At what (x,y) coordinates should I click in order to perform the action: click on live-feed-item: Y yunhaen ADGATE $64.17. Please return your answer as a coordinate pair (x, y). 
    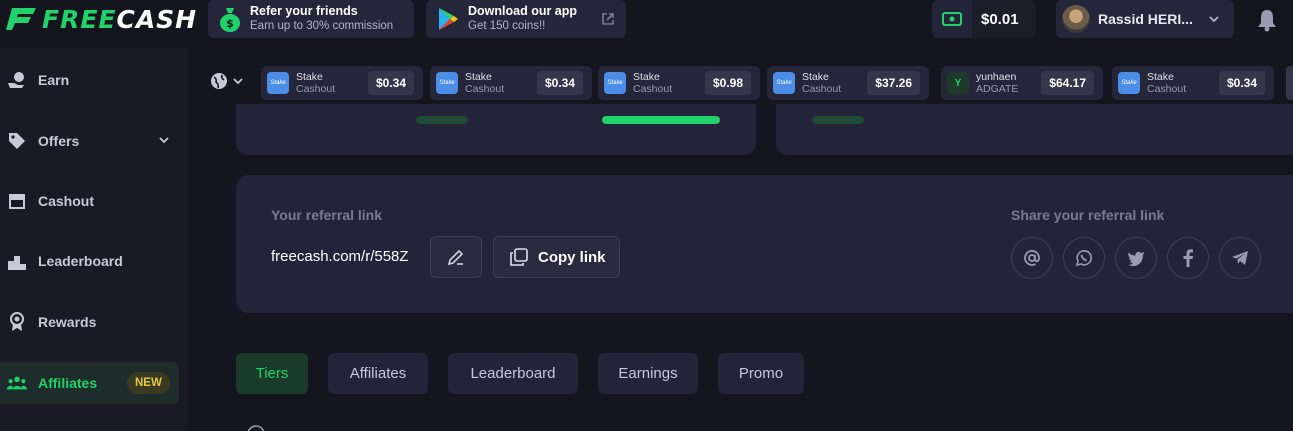
    Looking at the image, I should click on (1022, 83).